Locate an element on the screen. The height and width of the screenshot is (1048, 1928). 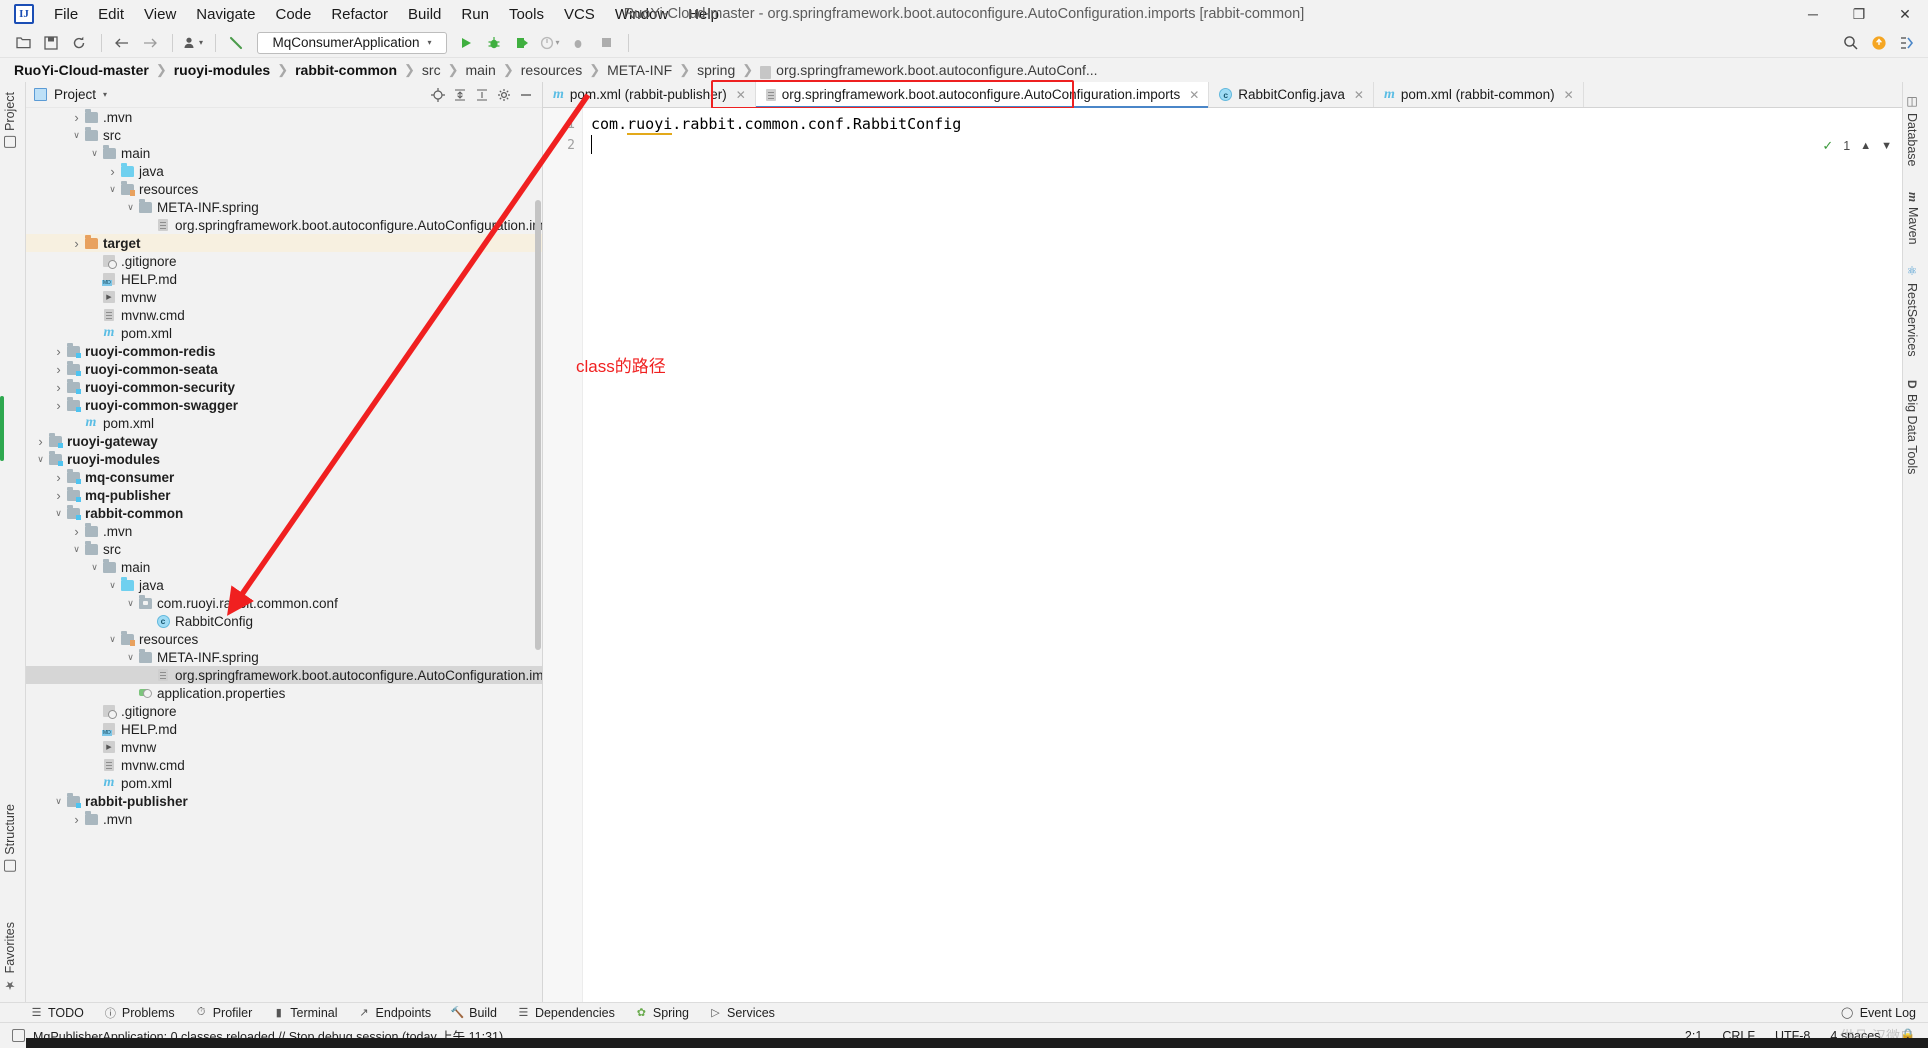
editor-tab-rabbitconfig-java: c RabbitConfig.java ✕ is located at coordinates (1291, 94).